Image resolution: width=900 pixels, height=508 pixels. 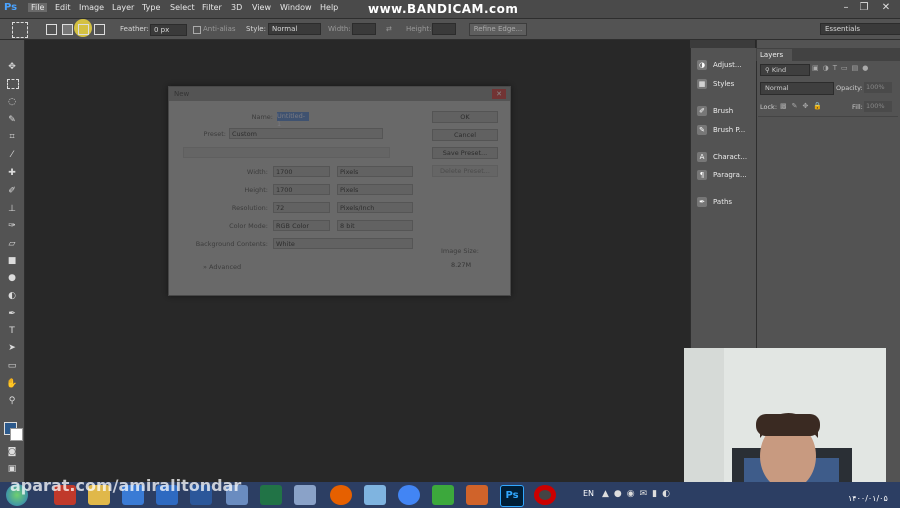 I want to click on resolution-unit-select: Pixels/Inch, so click(x=375, y=207).